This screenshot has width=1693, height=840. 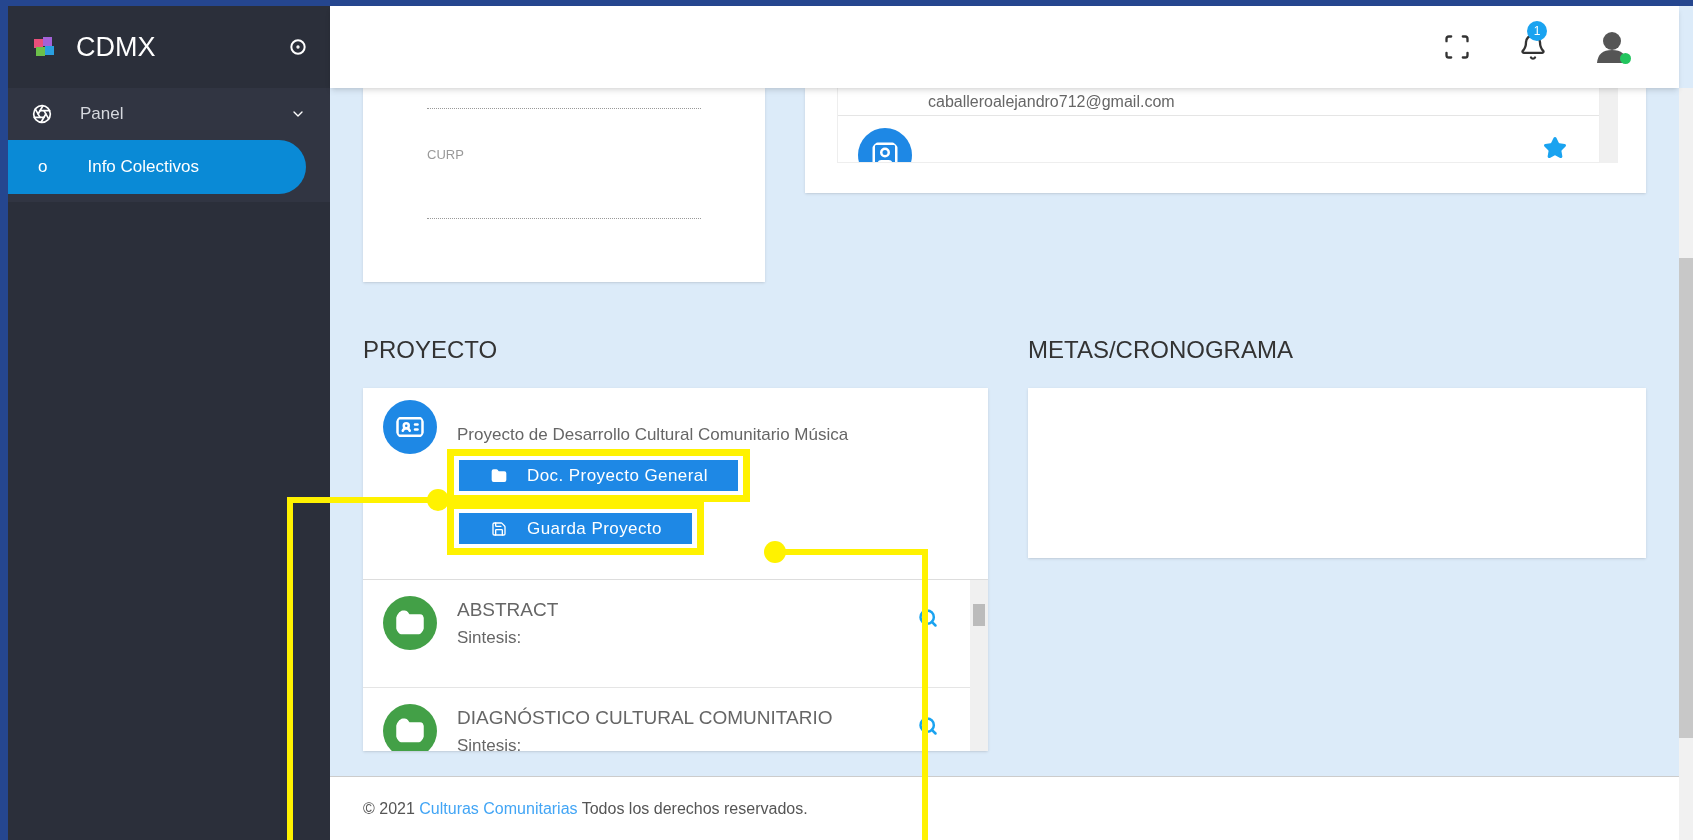 What do you see at coordinates (1161, 350) in the screenshot?
I see `section-title: METAS/CRONOGRAMA` at bounding box center [1161, 350].